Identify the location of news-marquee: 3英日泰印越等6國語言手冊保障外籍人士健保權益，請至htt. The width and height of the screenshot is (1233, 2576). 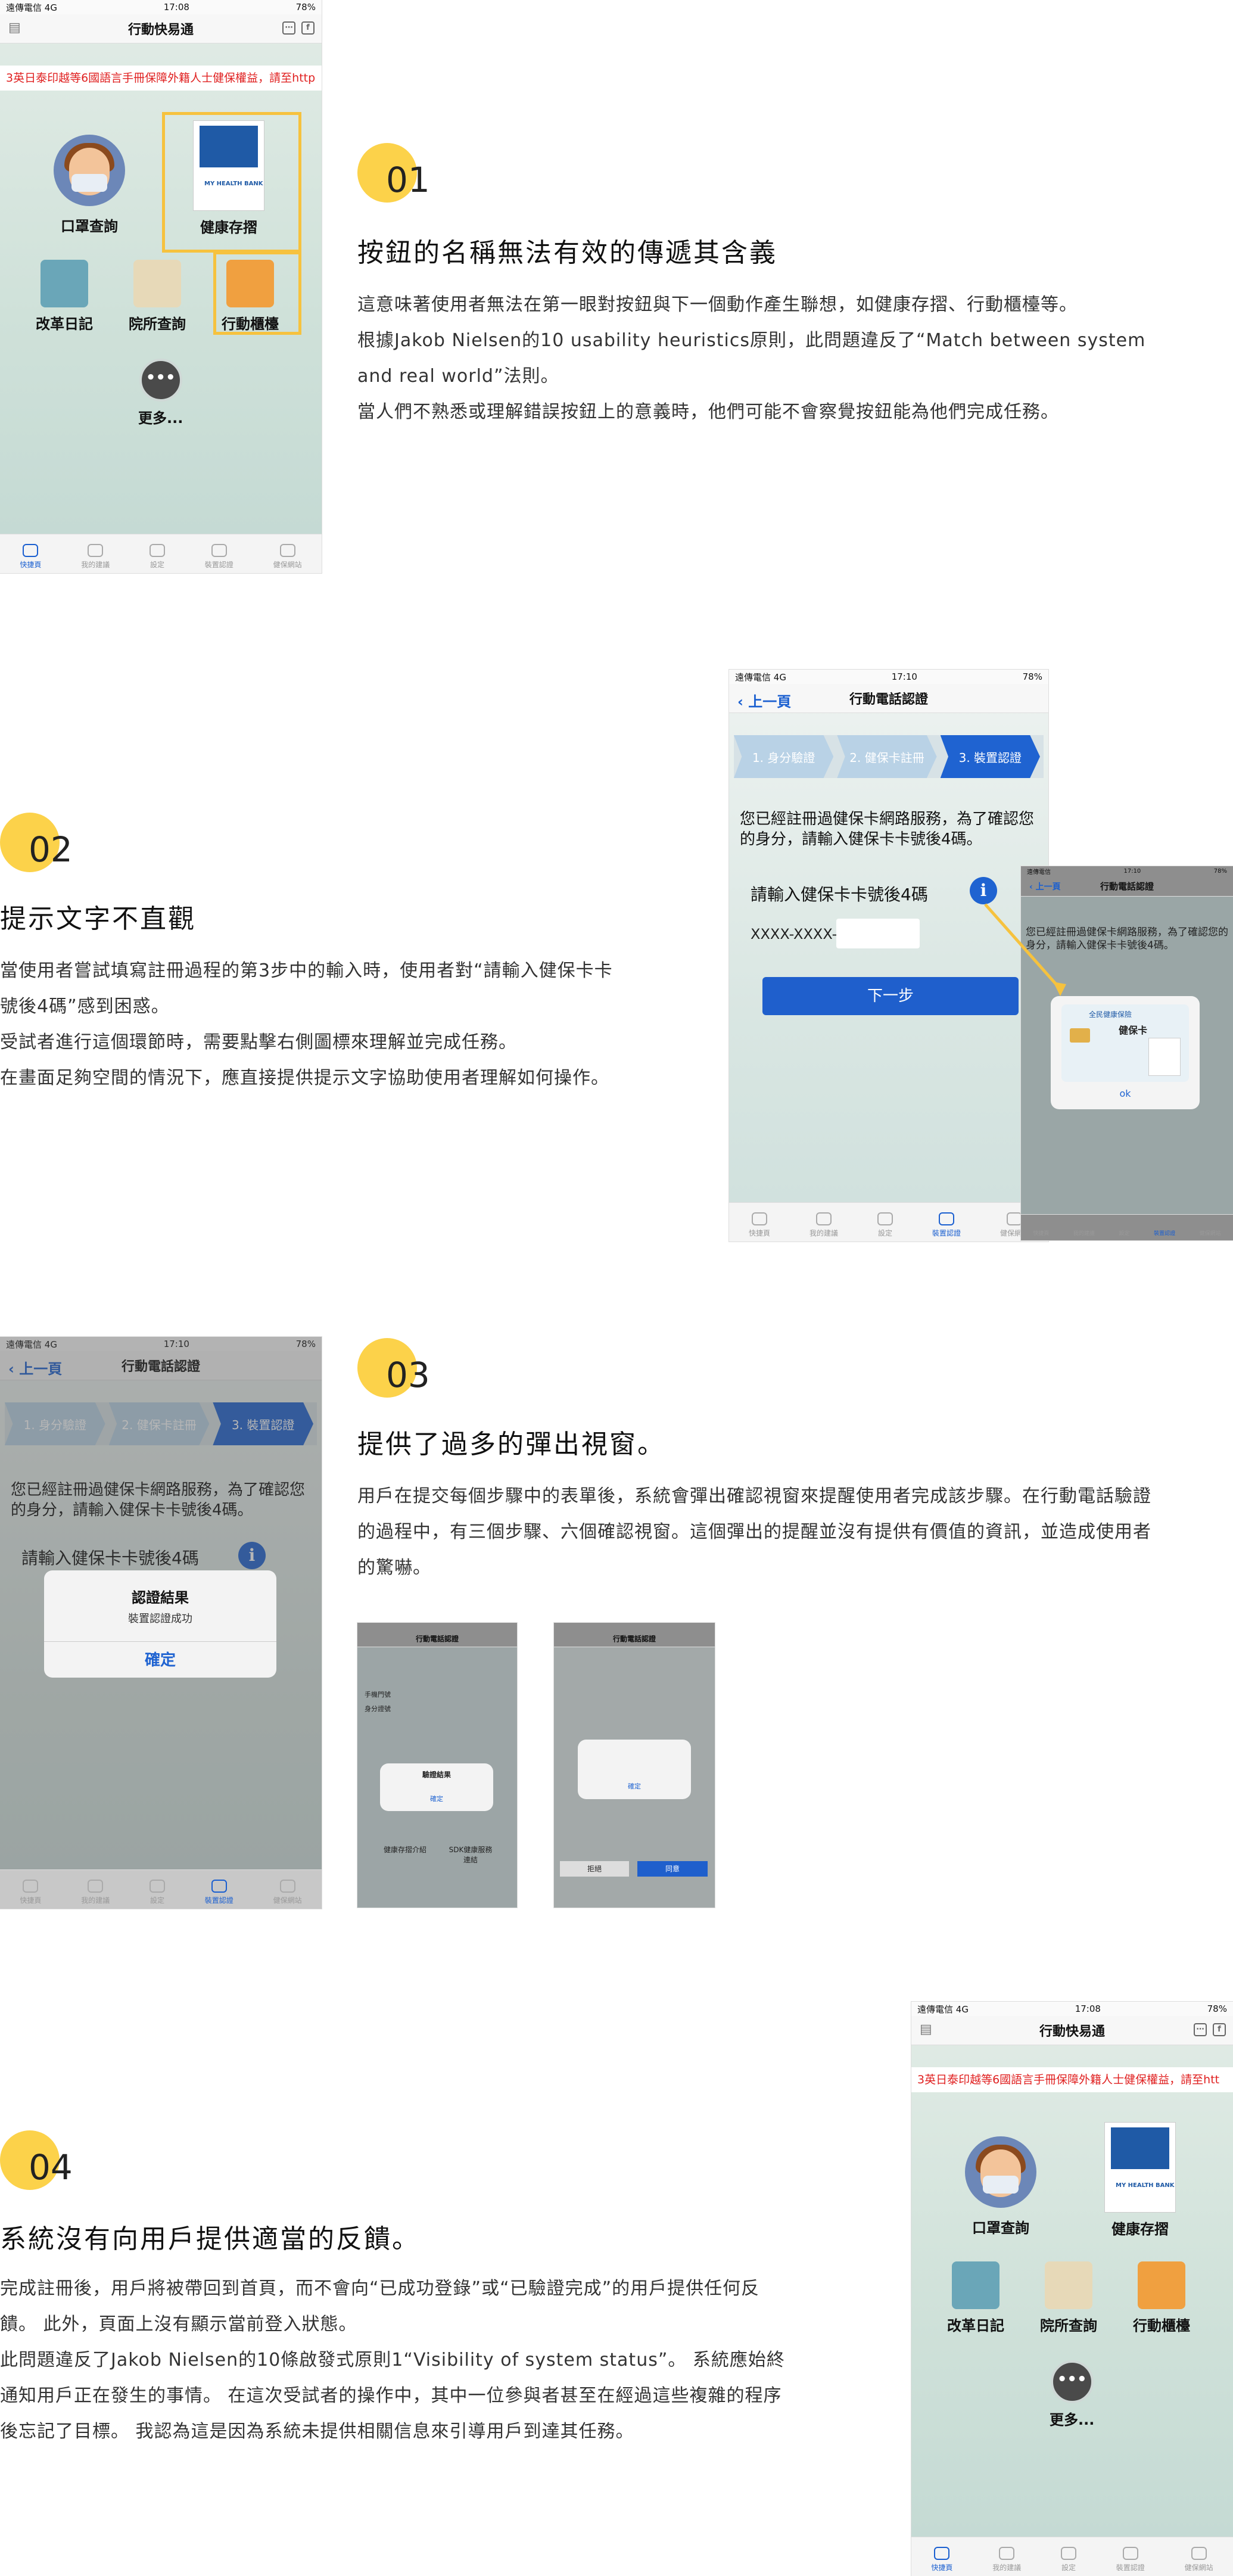
(1072, 2079).